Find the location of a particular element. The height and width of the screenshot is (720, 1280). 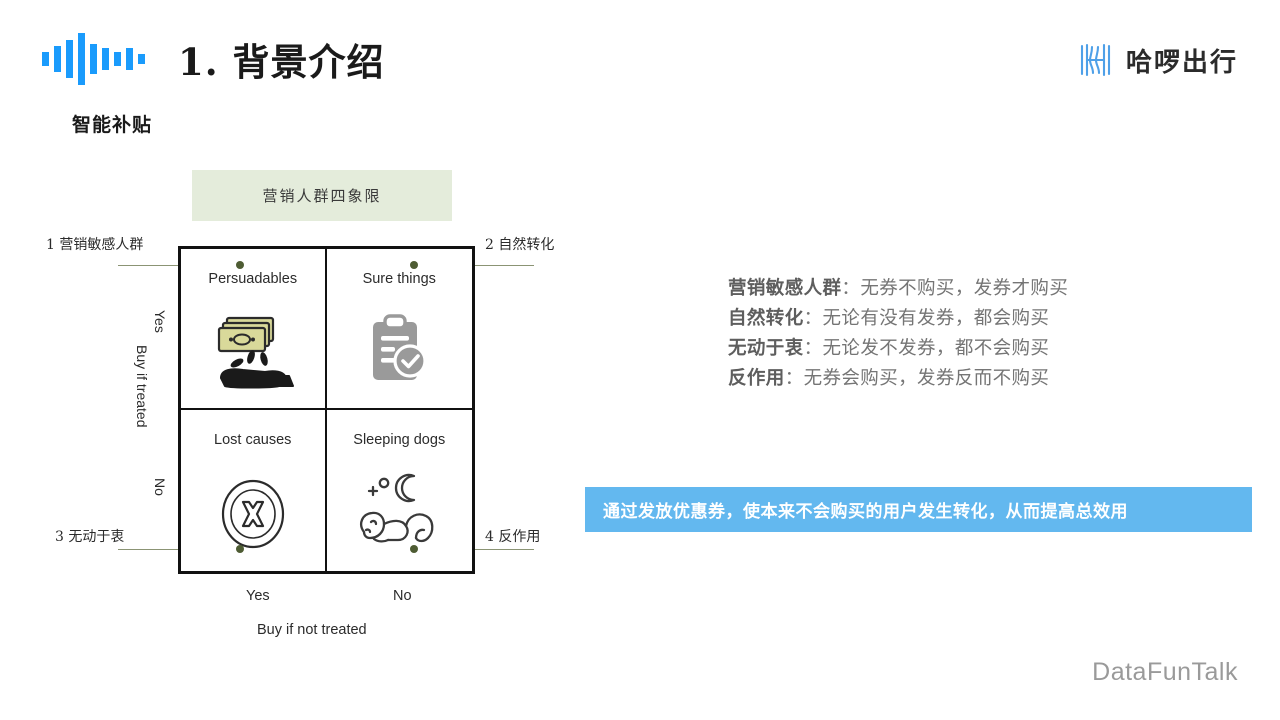

definition-row: 反作用：无券会购买，发券反而不购买 is located at coordinates (943, 378).